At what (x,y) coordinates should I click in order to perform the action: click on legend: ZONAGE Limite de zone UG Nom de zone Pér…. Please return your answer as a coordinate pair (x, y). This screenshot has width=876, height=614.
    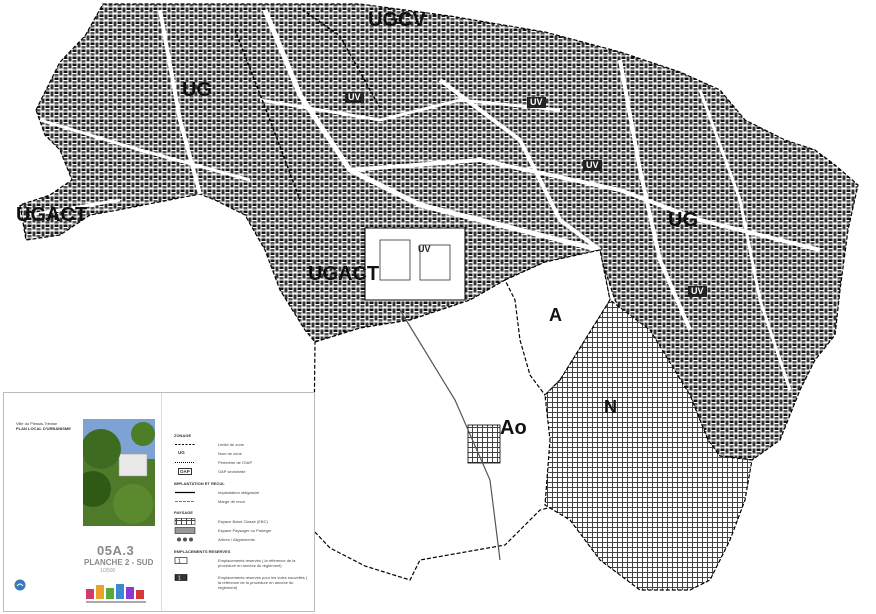
    Looking at the image, I should click on (238, 502).